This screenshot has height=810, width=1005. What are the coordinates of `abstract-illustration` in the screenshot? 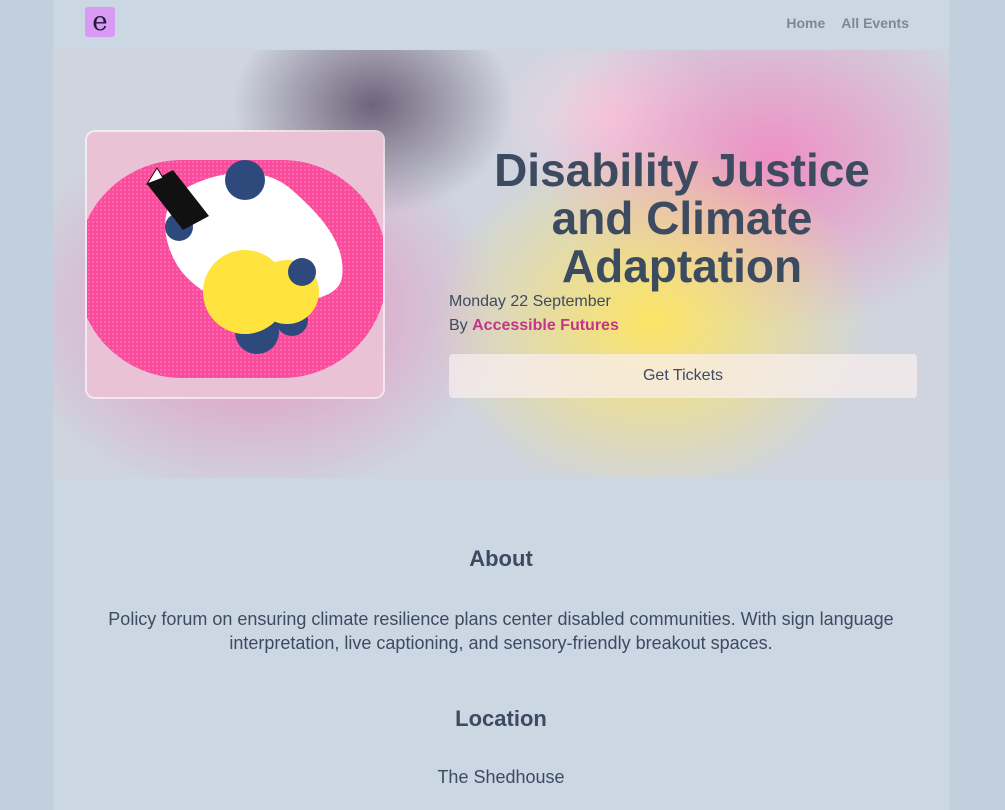 It's located at (235, 264).